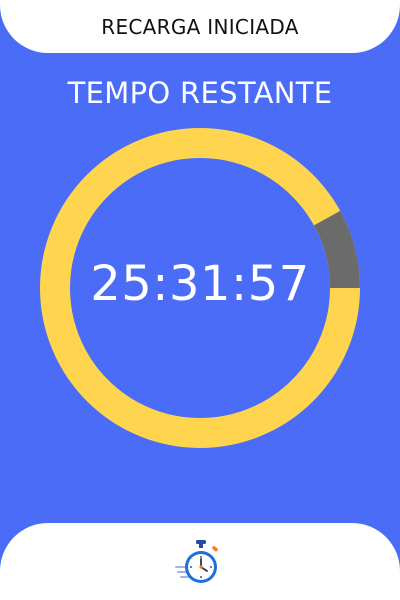  What do you see at coordinates (196, 561) in the screenshot?
I see `stopwatch-icon` at bounding box center [196, 561].